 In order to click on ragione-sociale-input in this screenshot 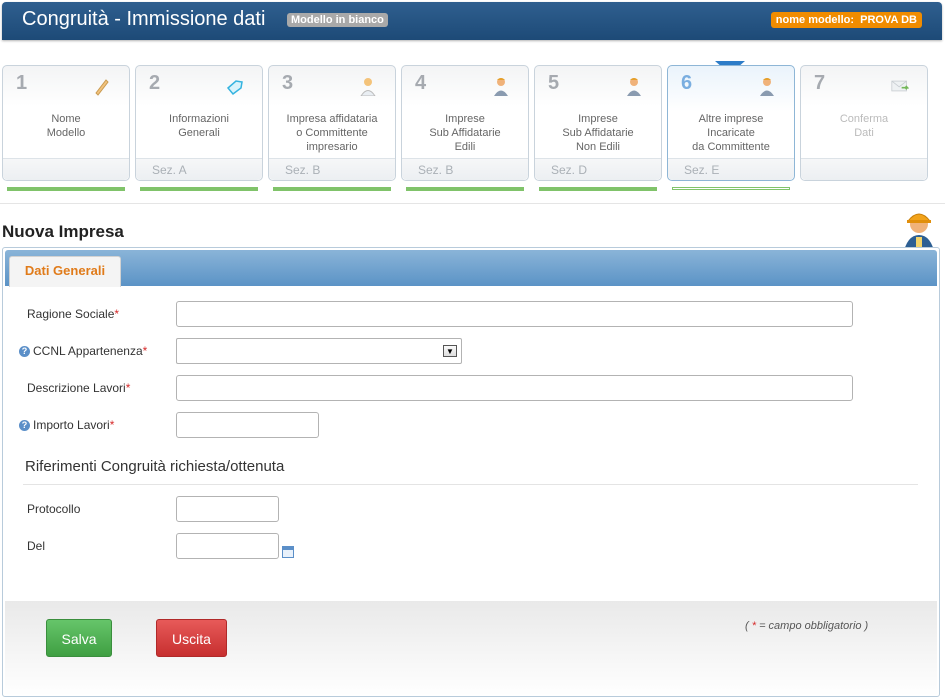, I will do `click(514, 314)`.